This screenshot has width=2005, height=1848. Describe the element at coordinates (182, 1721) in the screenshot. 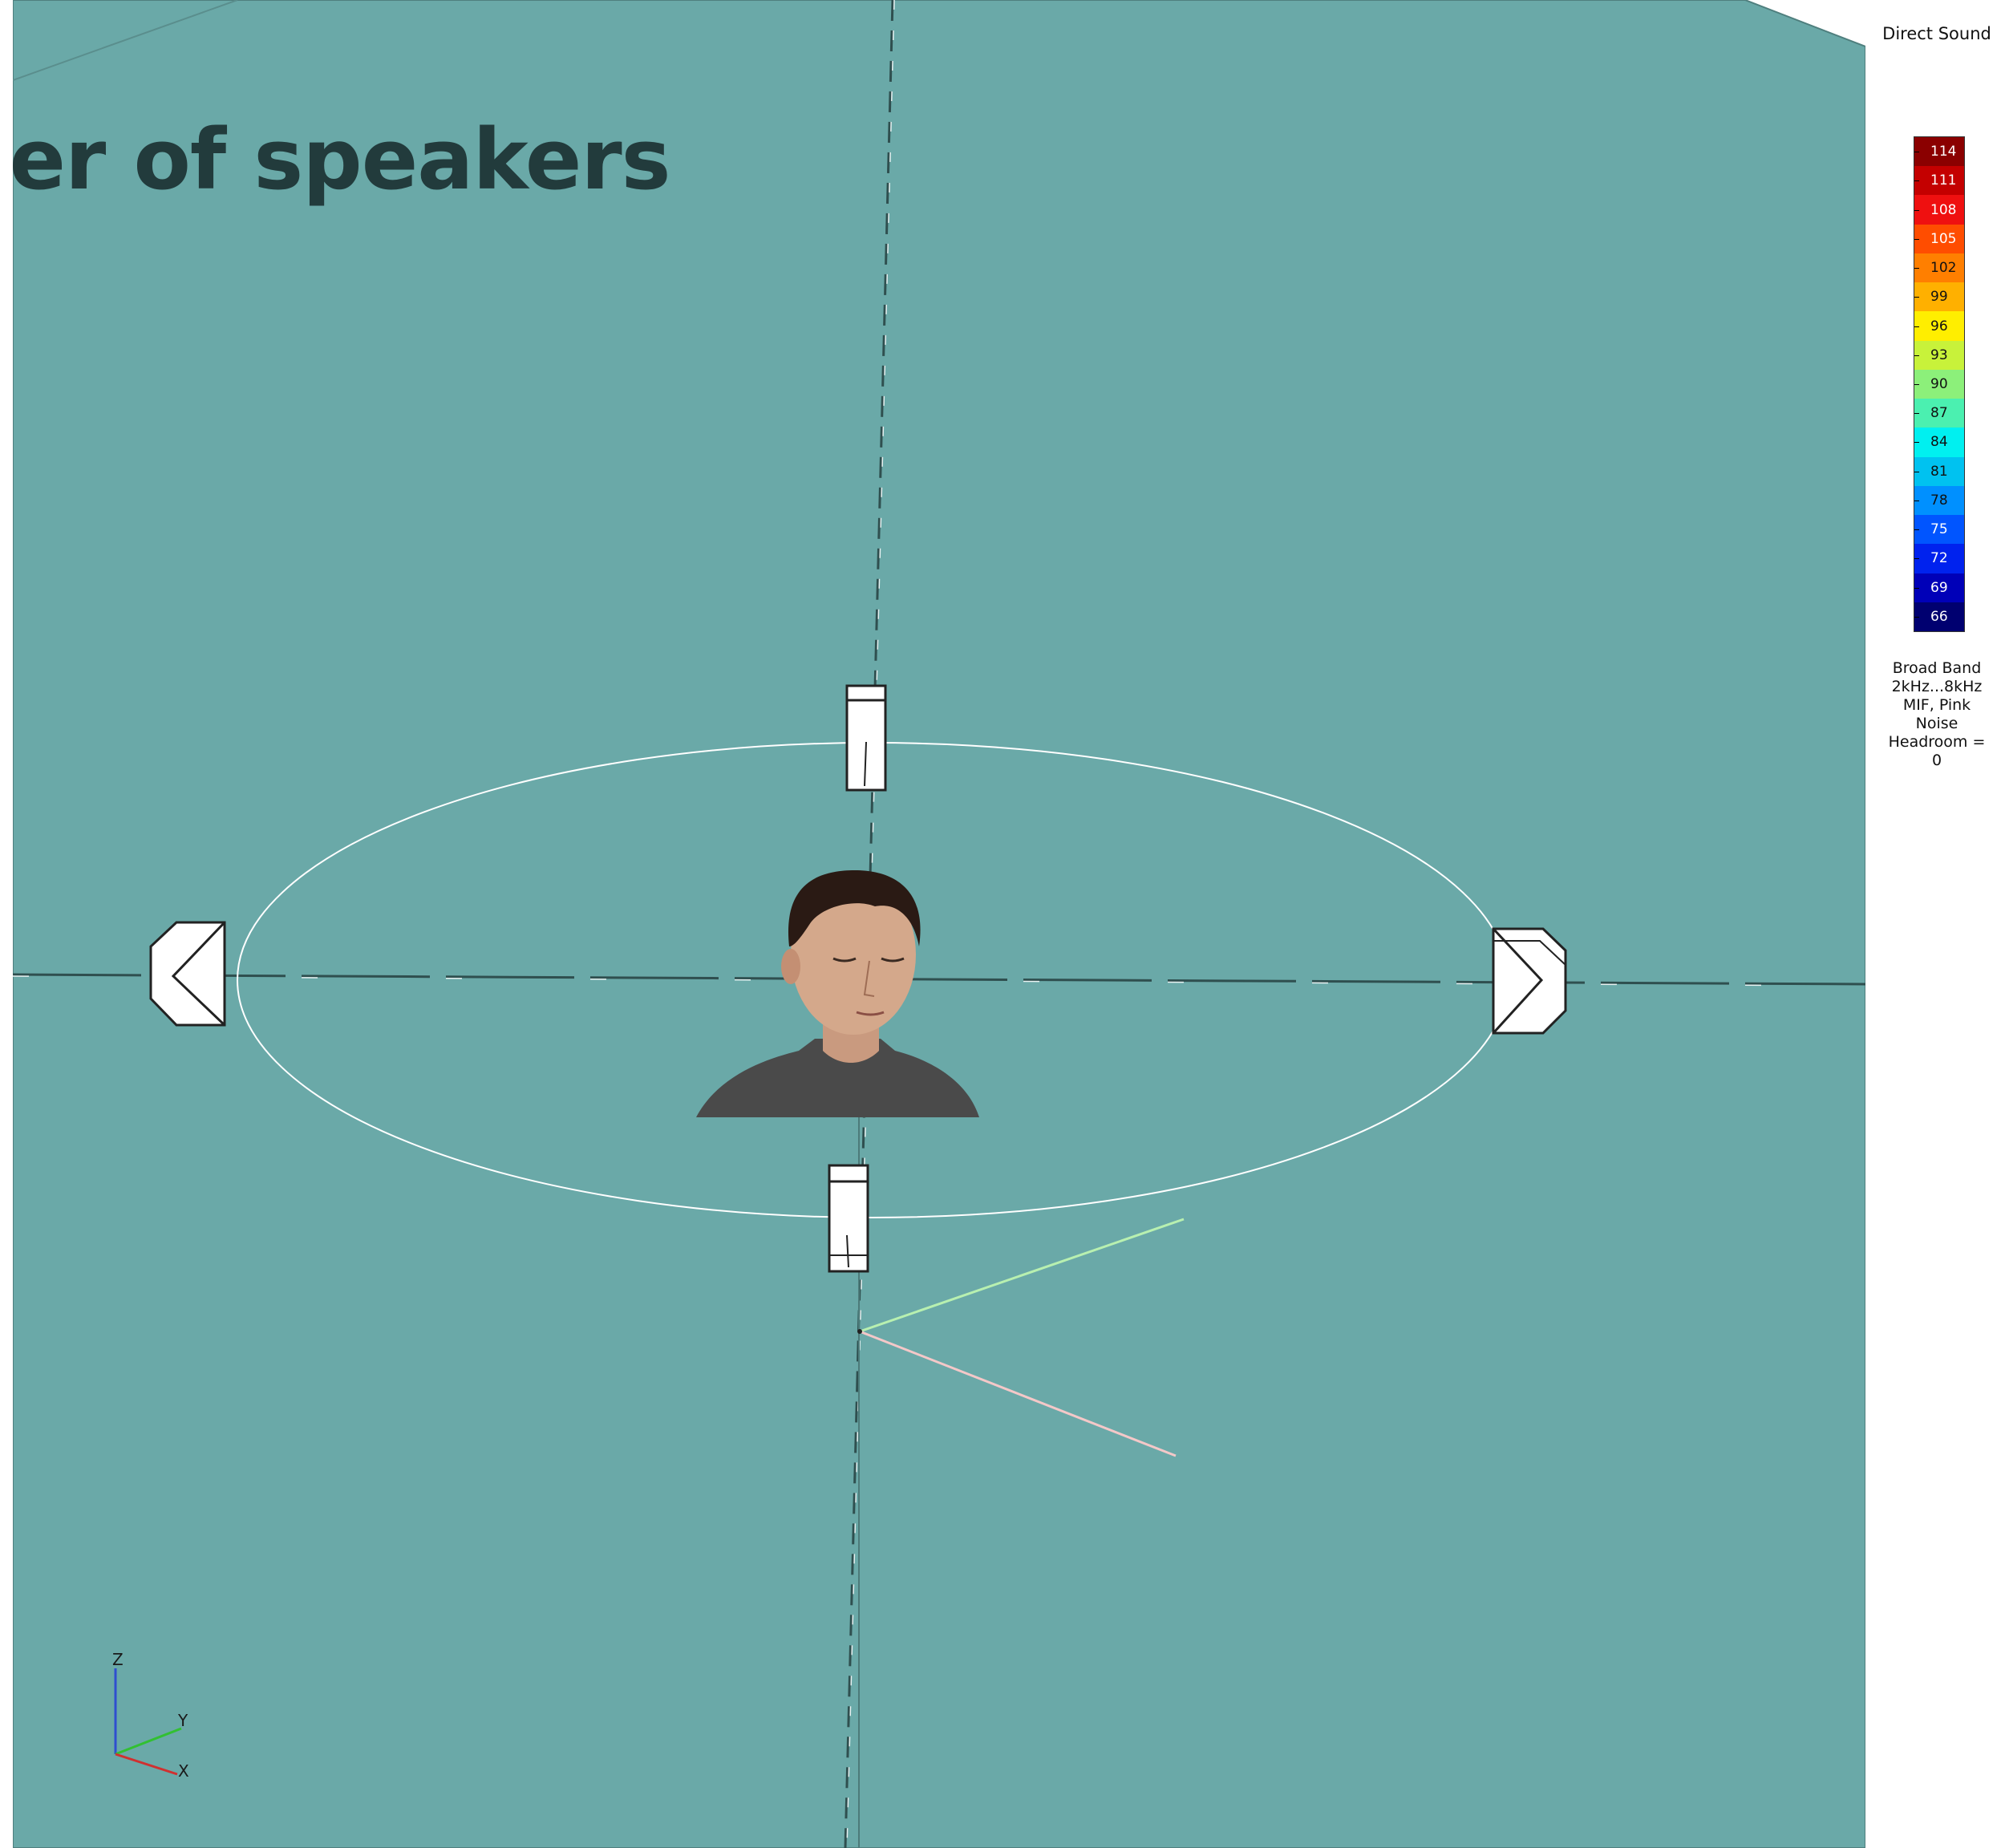

I see `gizmo-y-label: Y` at that location.